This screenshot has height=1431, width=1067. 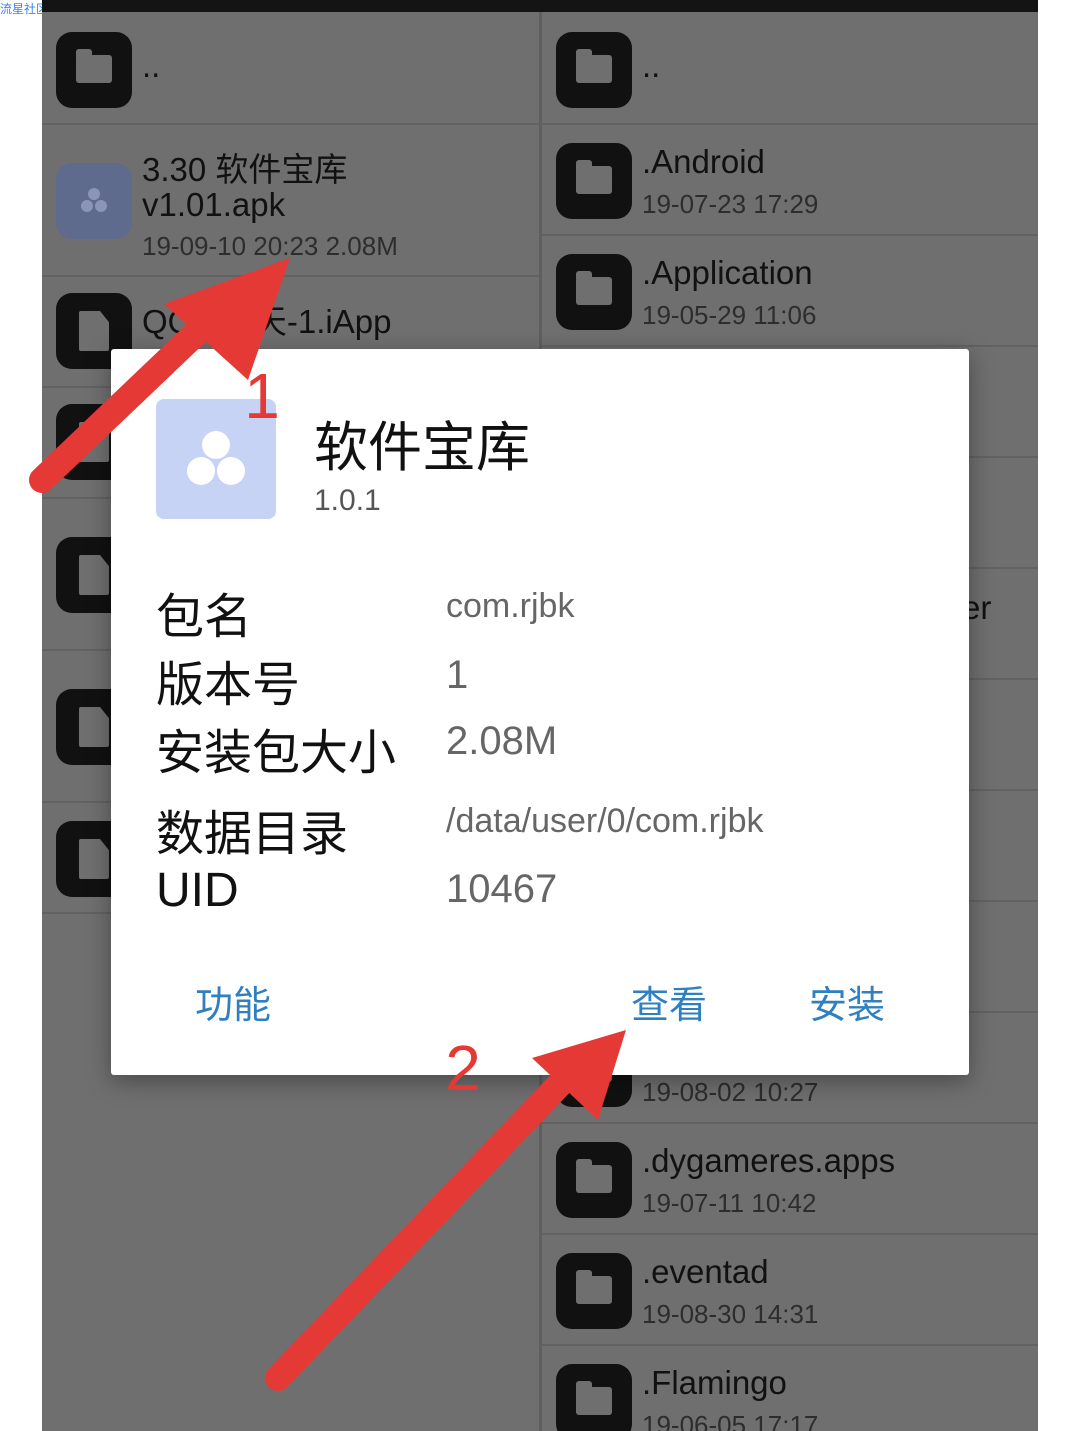 I want to click on version-code-value: 1, so click(x=457, y=675).